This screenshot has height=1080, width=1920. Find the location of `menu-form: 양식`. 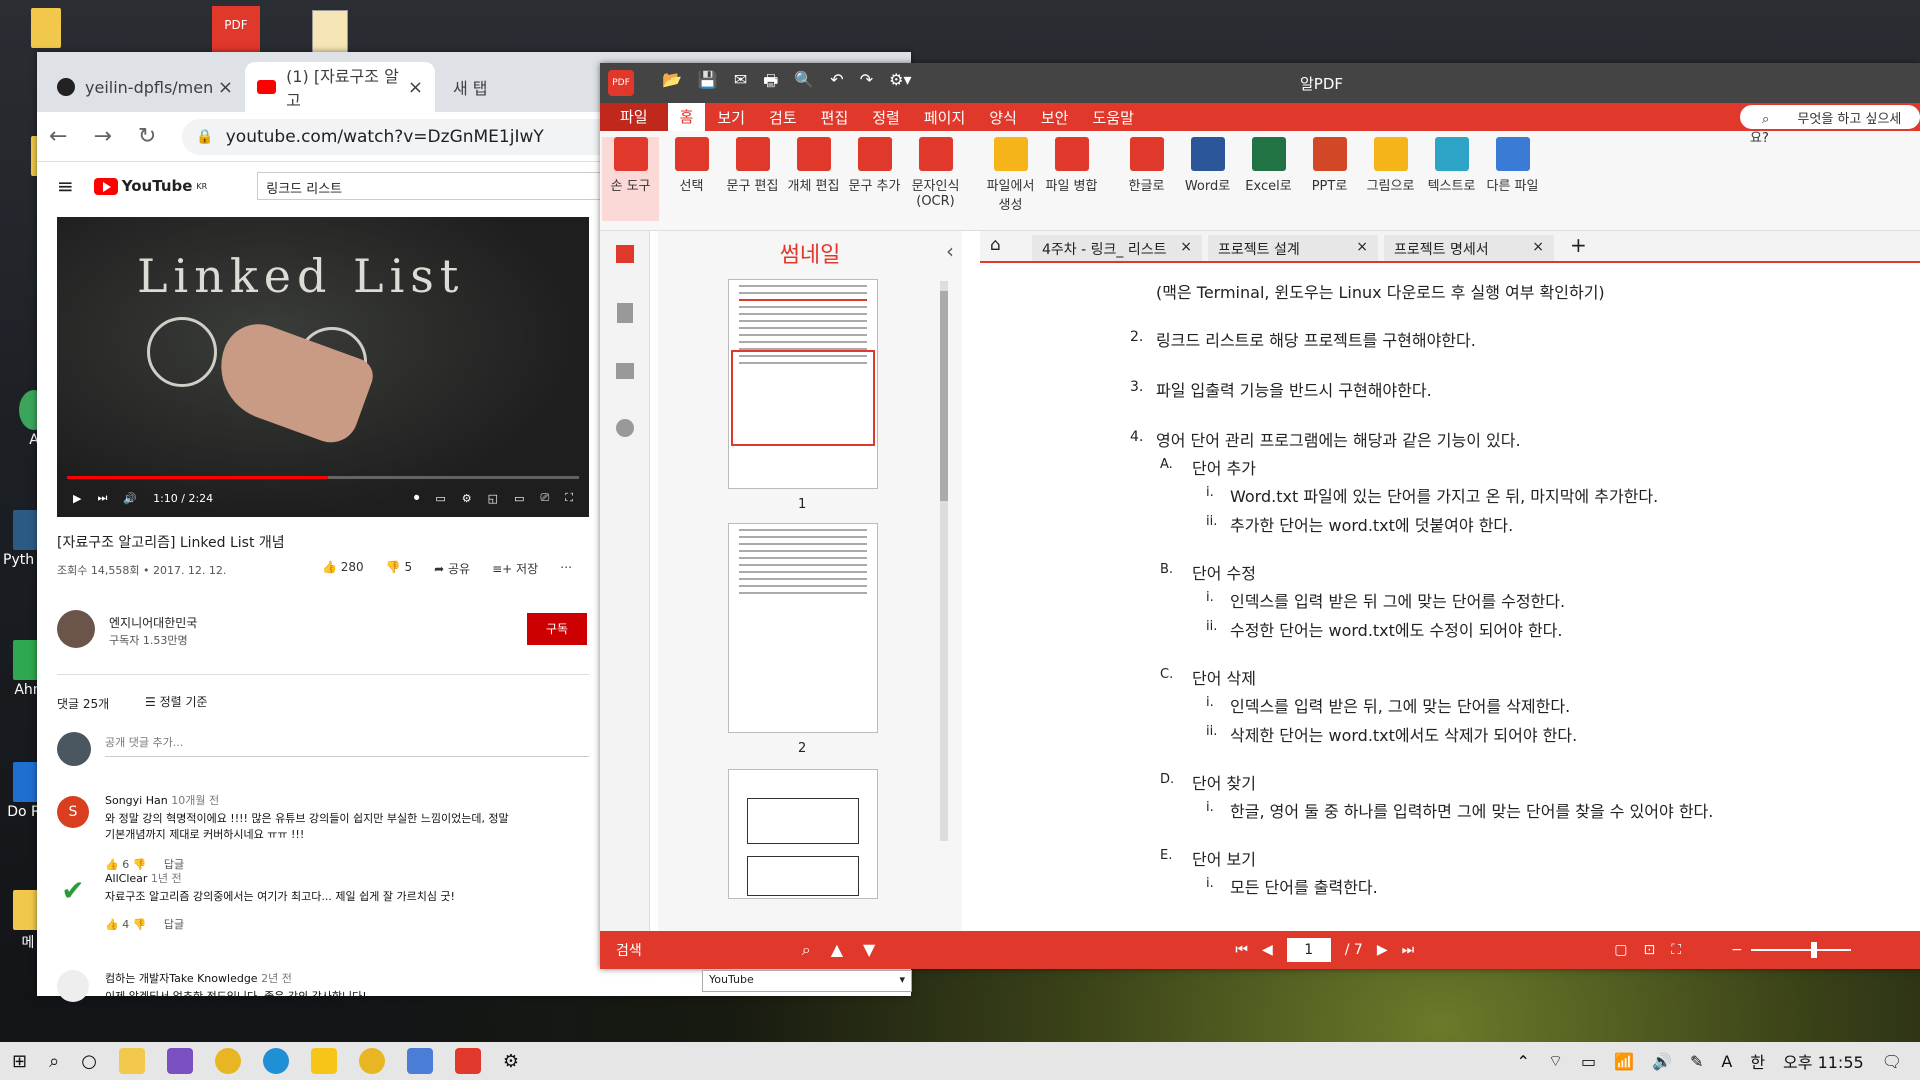

menu-form: 양식 is located at coordinates (1003, 117).